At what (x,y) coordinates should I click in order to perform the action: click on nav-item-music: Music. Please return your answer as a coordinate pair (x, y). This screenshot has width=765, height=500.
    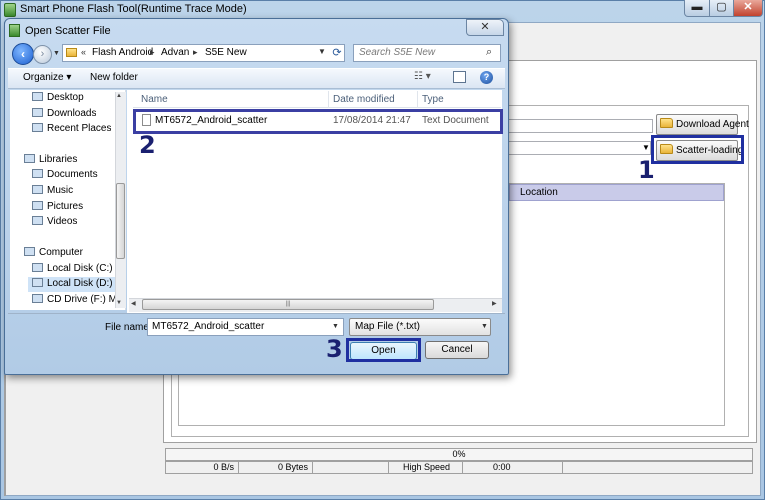
    Looking at the image, I should click on (52, 191).